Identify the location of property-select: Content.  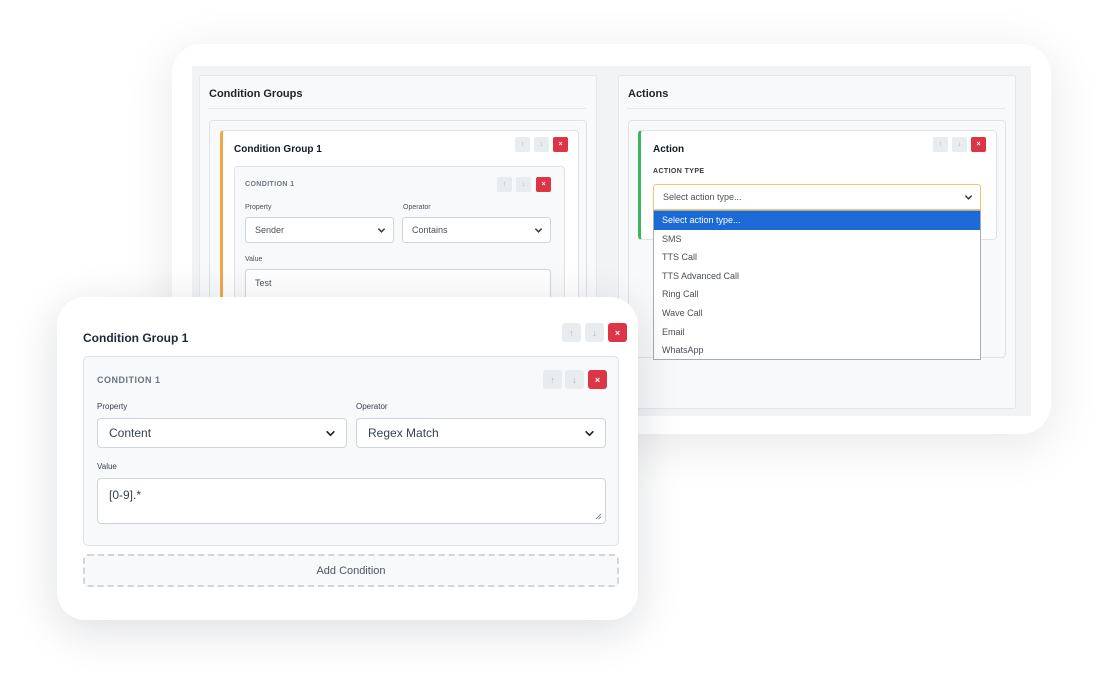
(222, 433).